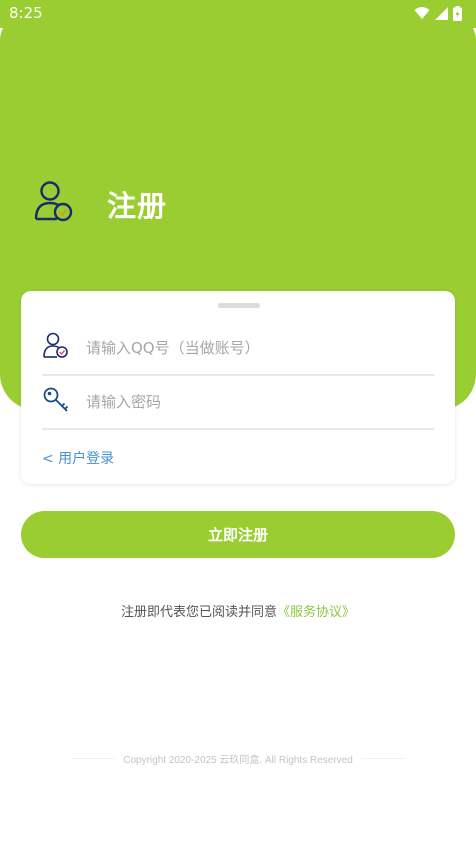  I want to click on qq-field, so click(238, 349).